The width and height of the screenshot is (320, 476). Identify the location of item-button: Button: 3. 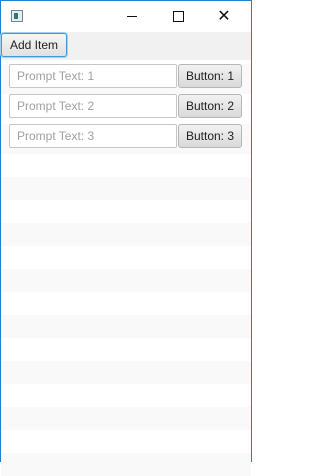
(210, 136).